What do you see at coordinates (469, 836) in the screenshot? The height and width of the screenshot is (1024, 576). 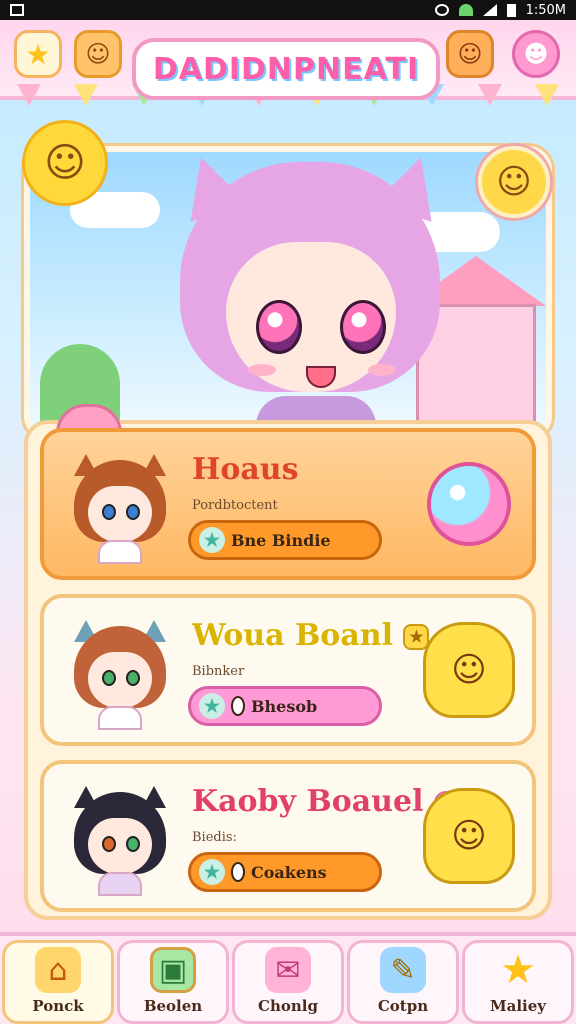 I see `yellow-cat-icon: ☺` at bounding box center [469, 836].